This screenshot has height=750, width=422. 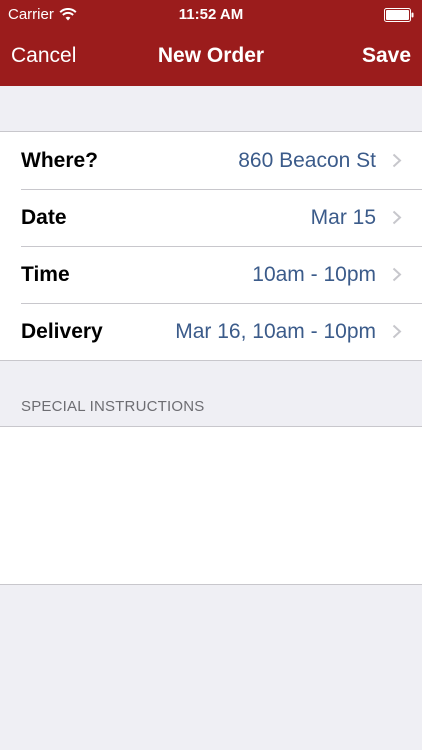 I want to click on nav-bar: Cancel New Order Save, so click(x=211, y=57).